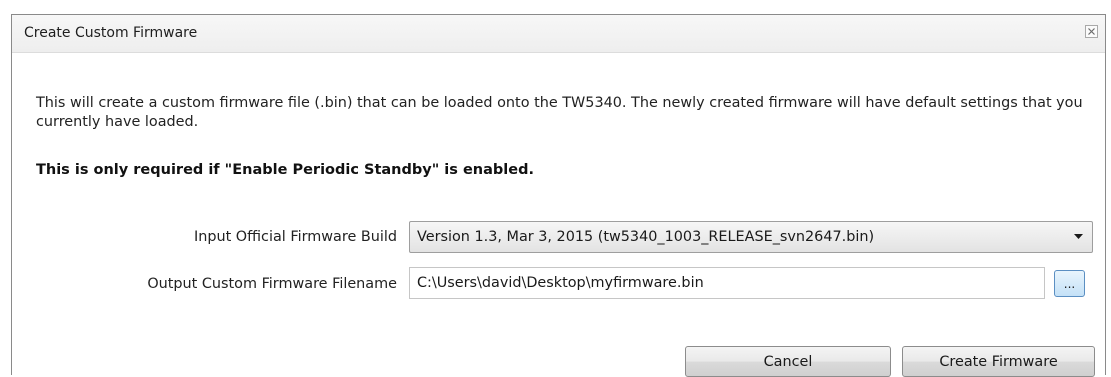  I want to click on close-button, so click(1091, 31).